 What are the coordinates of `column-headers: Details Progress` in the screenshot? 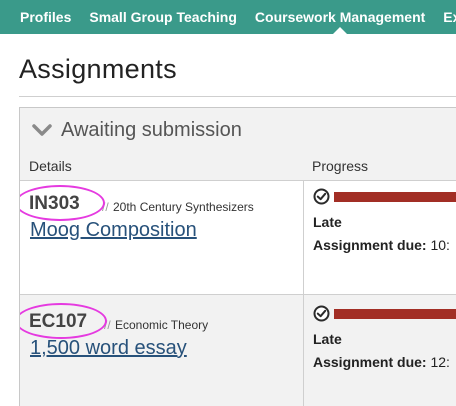 It's located at (238, 166).